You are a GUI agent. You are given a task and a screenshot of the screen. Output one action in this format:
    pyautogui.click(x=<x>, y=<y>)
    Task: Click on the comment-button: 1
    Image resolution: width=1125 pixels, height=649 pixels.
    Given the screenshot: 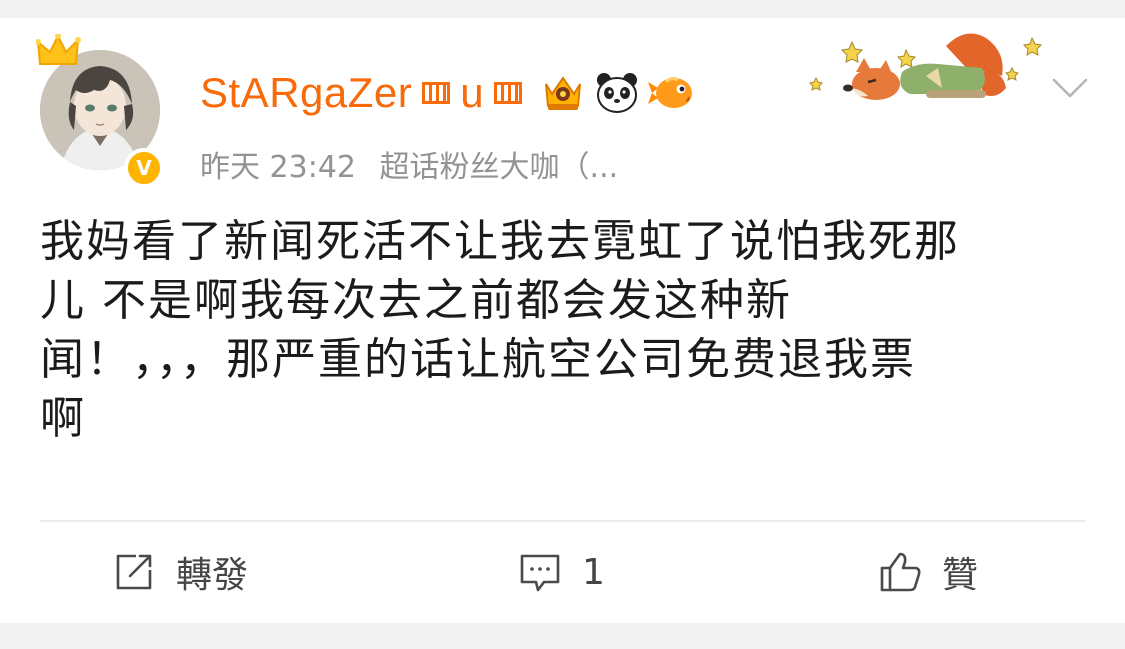 What is the action you would take?
    pyautogui.click(x=561, y=572)
    